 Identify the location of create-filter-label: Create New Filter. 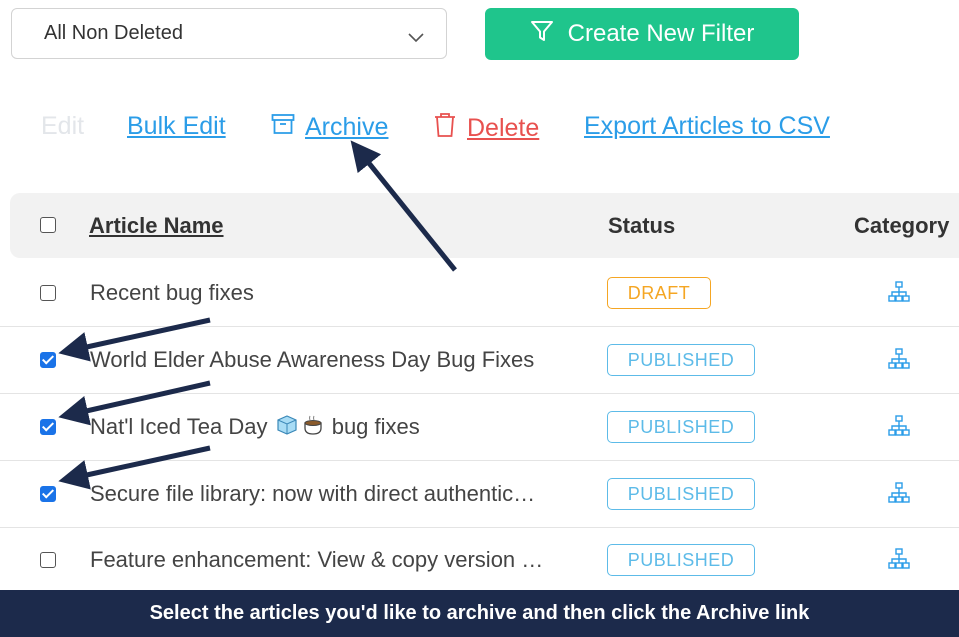
(661, 33).